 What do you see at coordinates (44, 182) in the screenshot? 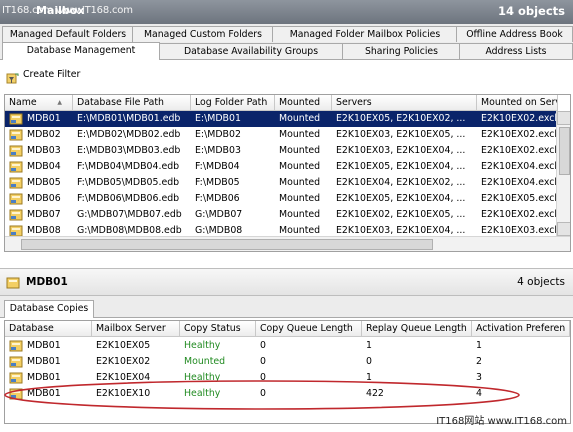
I see `col-name-cell: MDB05` at bounding box center [44, 182].